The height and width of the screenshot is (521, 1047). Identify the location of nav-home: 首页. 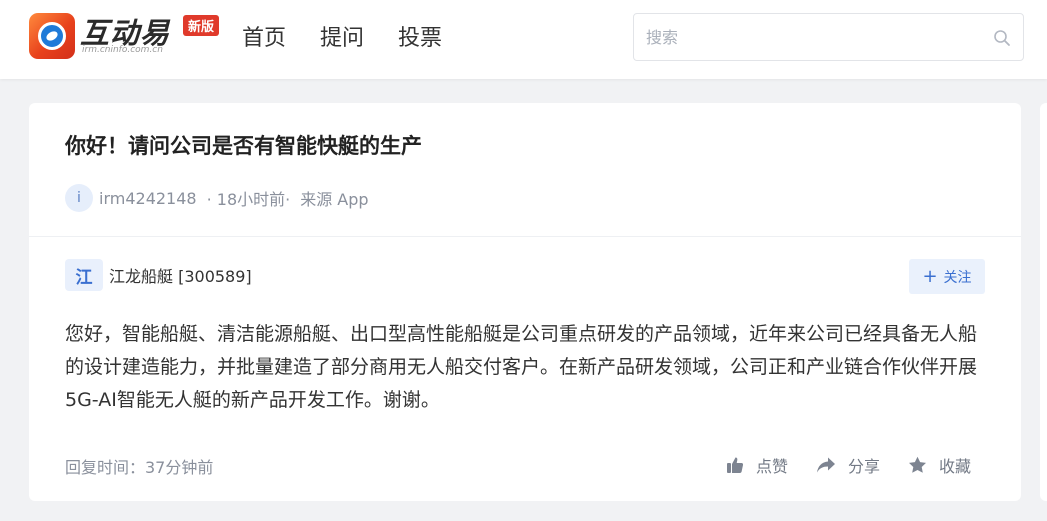
(264, 39).